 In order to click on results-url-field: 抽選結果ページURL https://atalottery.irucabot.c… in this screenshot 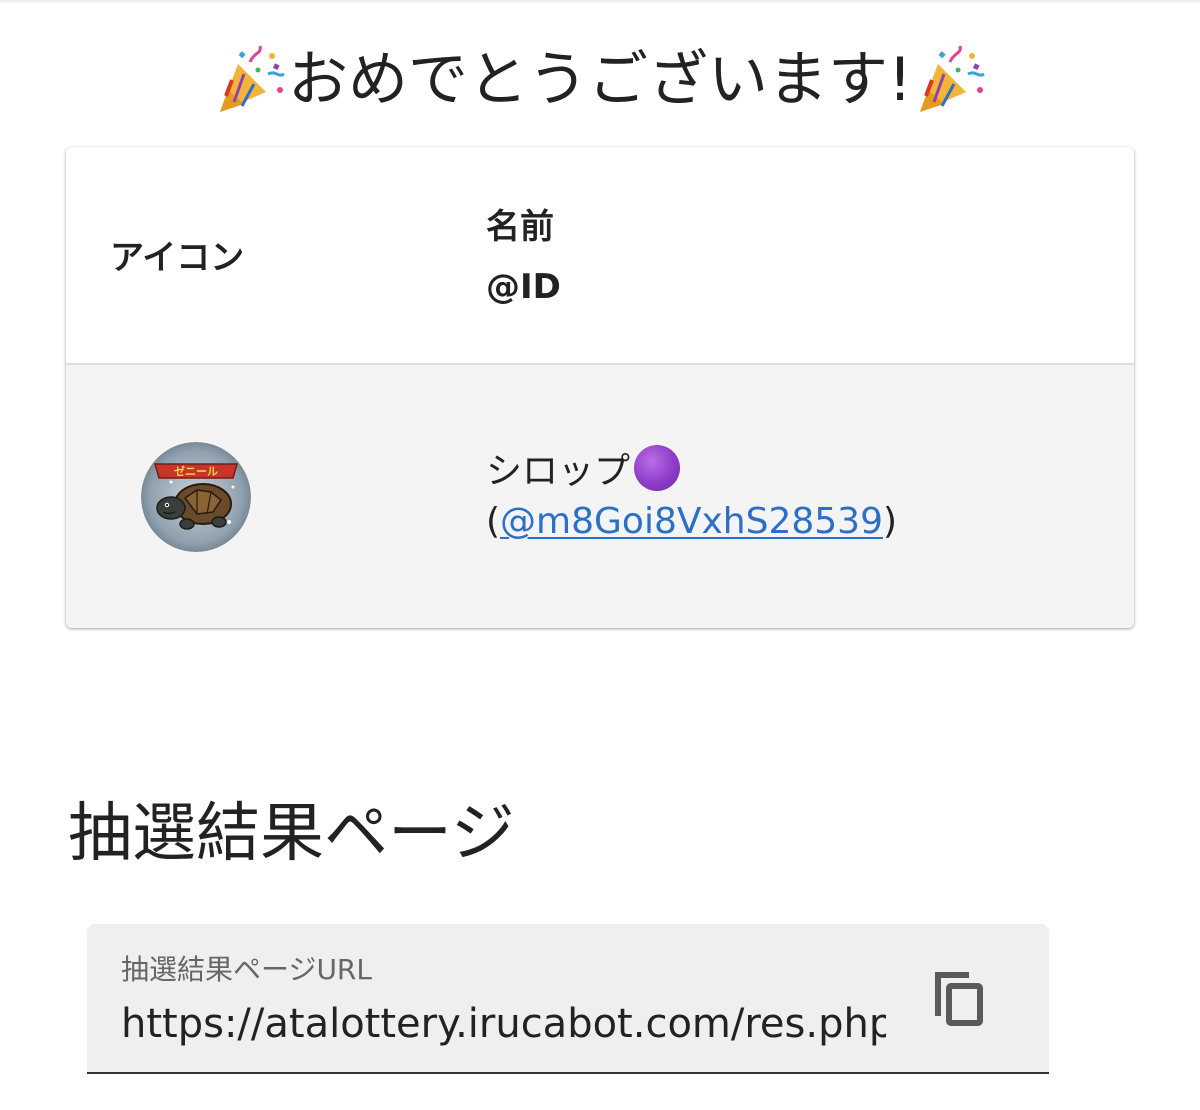, I will do `click(568, 999)`.